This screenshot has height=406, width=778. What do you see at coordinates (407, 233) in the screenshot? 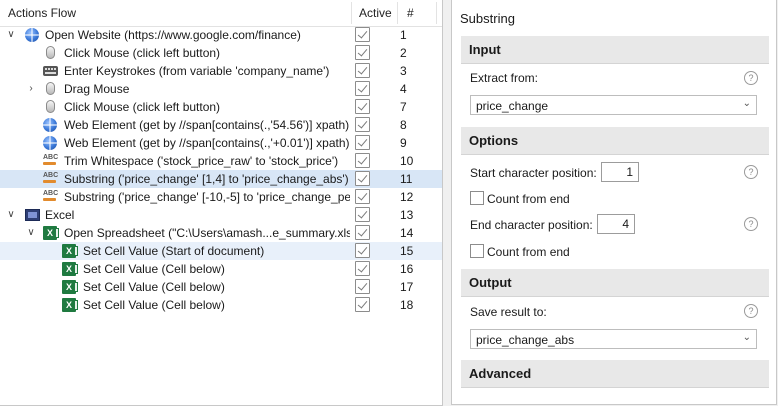
I see `action-number: 14` at bounding box center [407, 233].